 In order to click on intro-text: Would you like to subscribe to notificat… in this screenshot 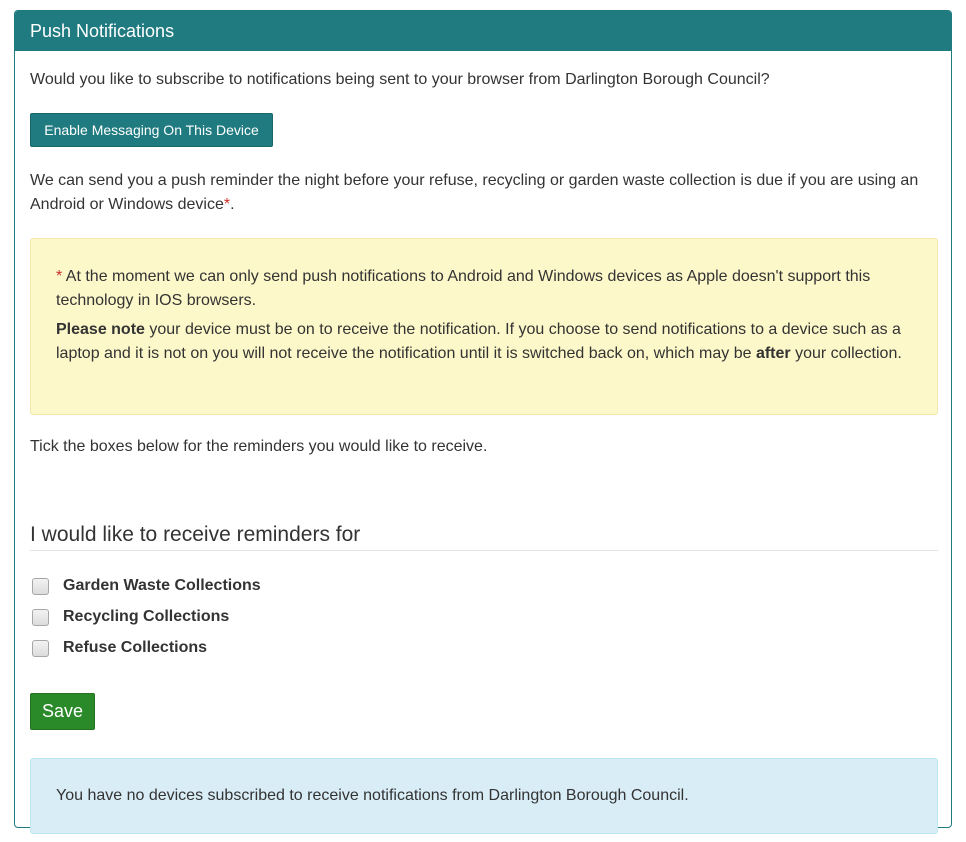, I will do `click(400, 79)`.